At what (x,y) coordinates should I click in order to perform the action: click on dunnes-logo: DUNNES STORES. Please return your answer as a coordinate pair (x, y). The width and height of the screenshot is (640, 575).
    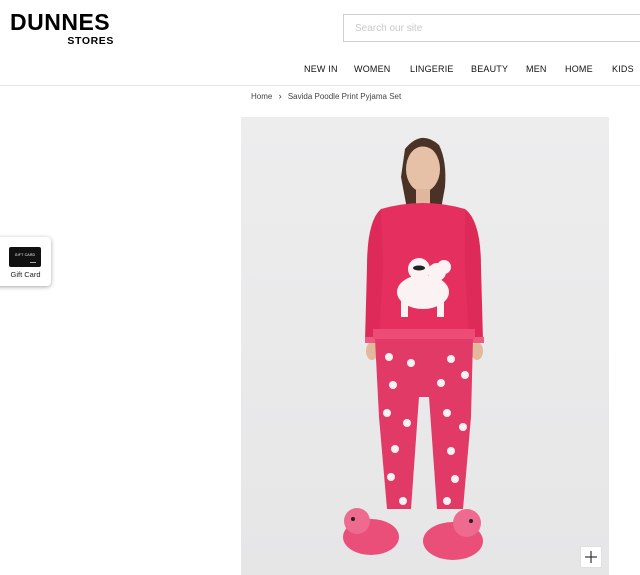
    Looking at the image, I should click on (62, 28).